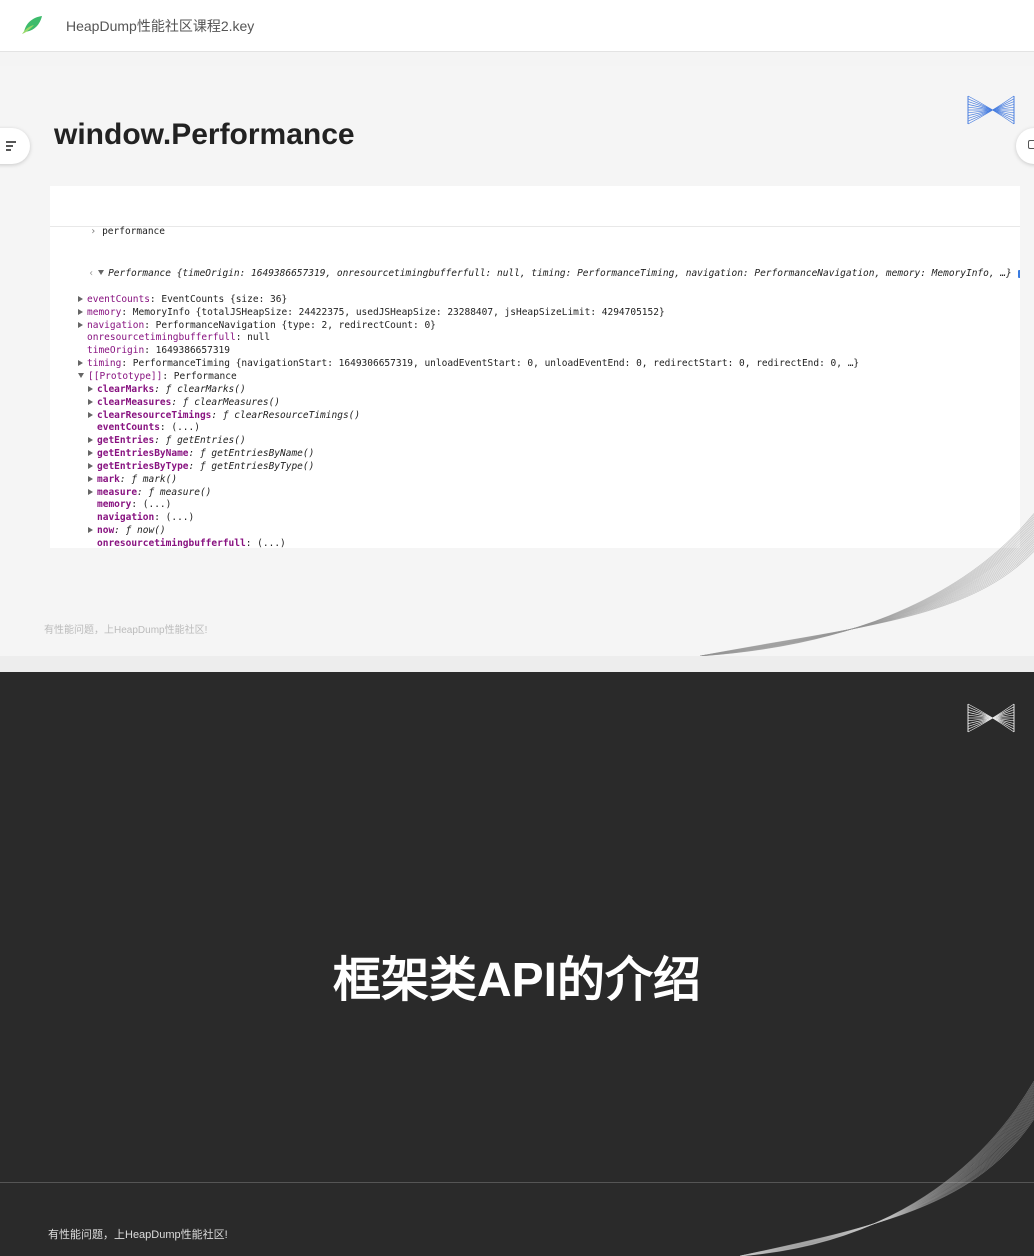  Describe the element at coordinates (251, 466) in the screenshot. I see `property-value: : ƒ getEntriesByType()` at that location.